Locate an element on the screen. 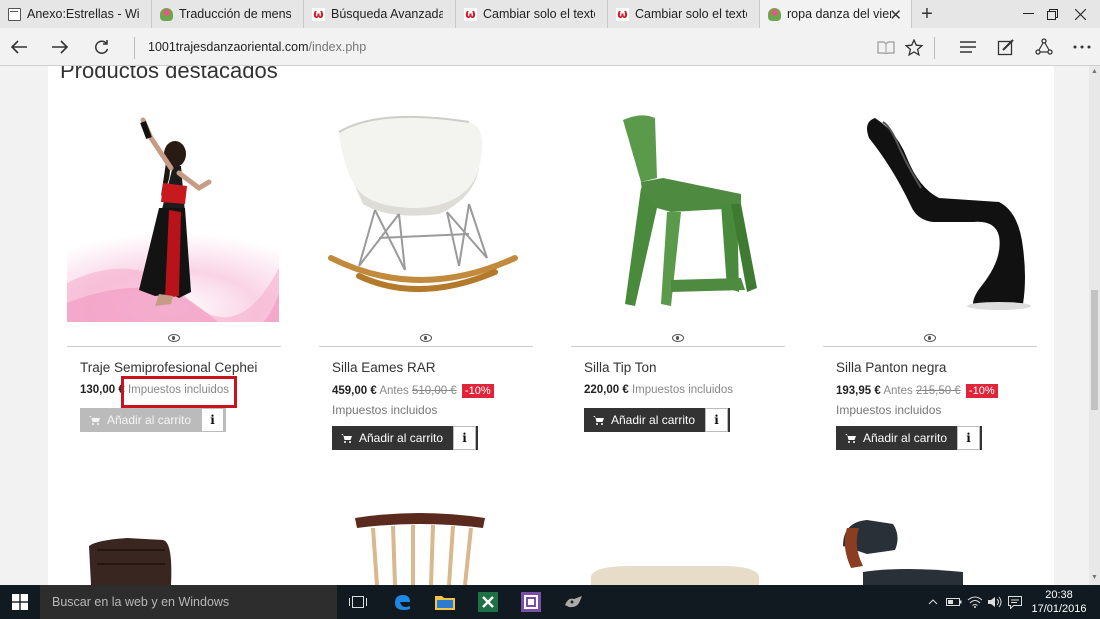  price-row: 193,95 € Antes 215,50 € -10% is located at coordinates (917, 391).